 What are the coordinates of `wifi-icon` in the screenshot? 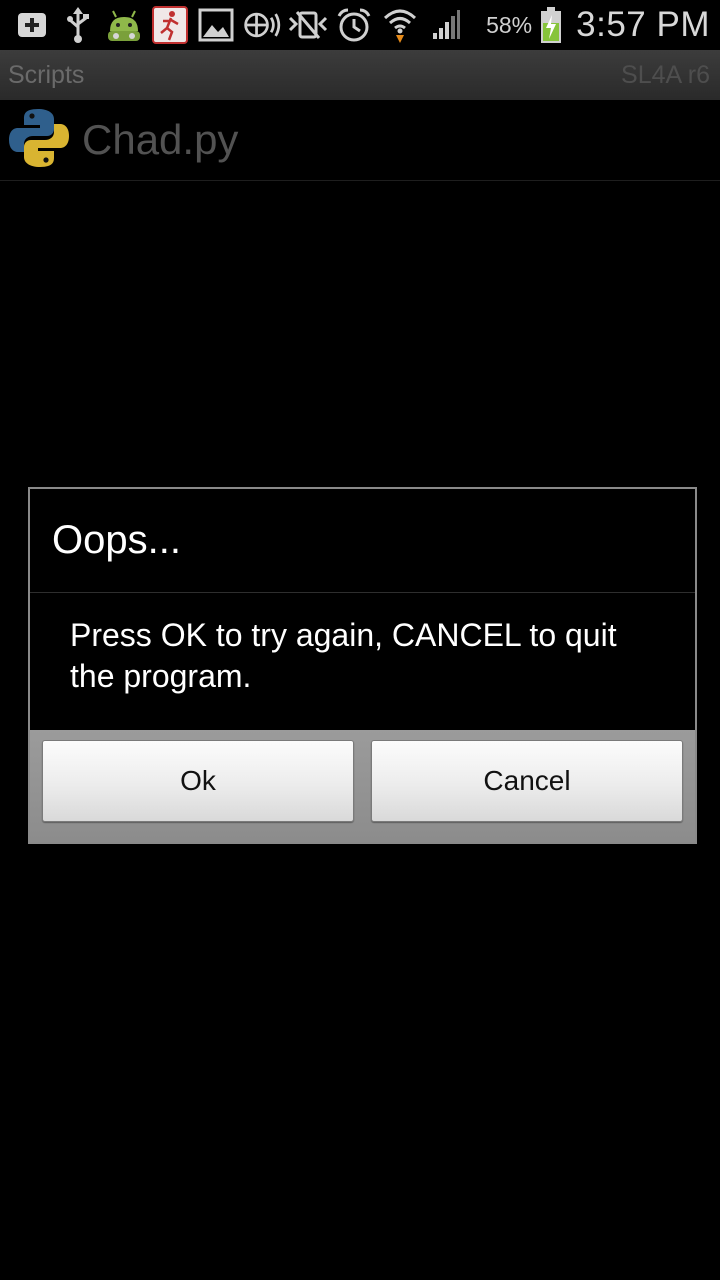 It's located at (400, 25).